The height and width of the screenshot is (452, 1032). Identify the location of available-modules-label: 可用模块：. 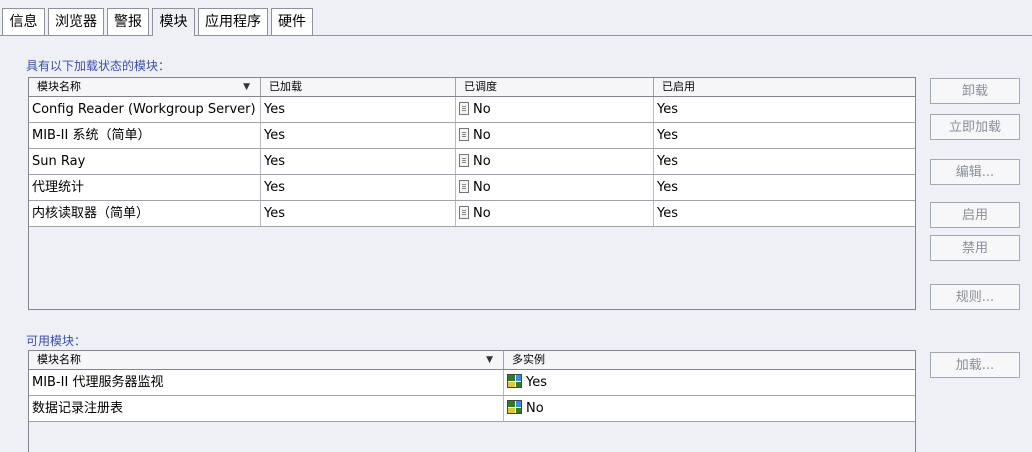
(56, 341).